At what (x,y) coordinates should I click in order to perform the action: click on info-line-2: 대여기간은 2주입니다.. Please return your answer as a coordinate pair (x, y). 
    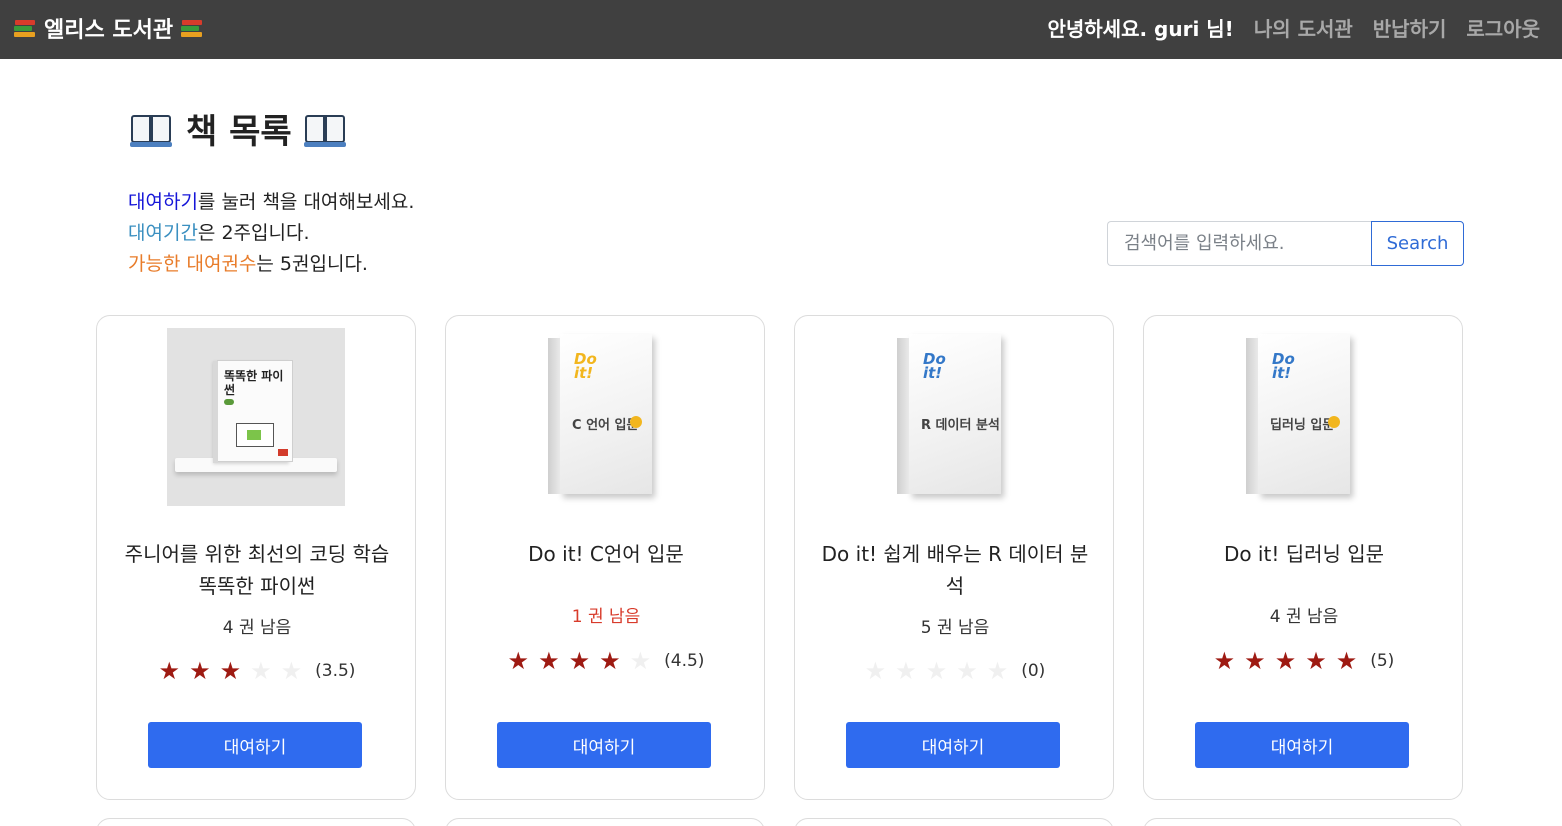
    Looking at the image, I should click on (271, 233).